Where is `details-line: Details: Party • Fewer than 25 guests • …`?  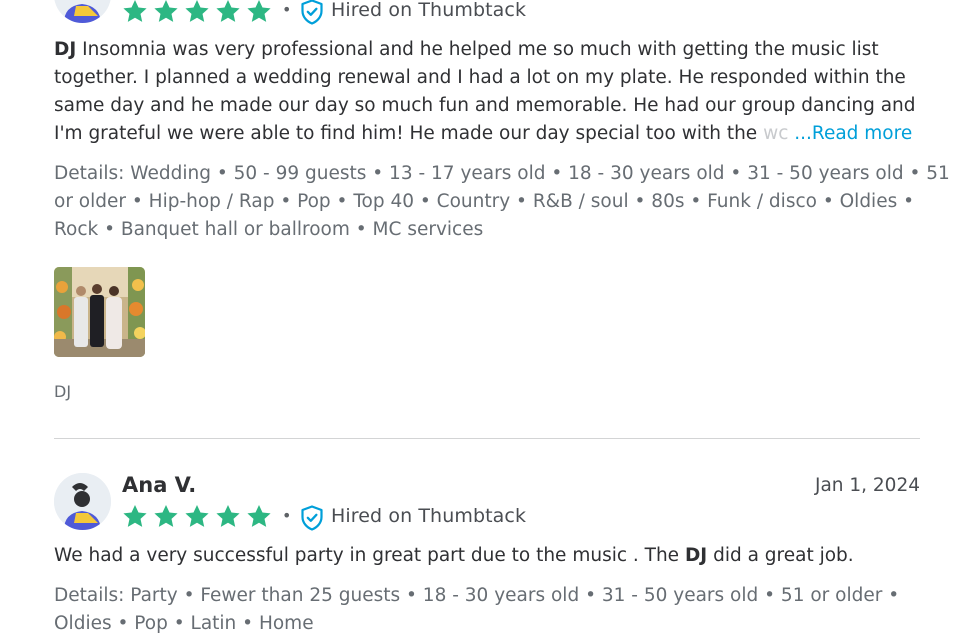 details-line: Details: Party • Fewer than 25 guests • … is located at coordinates (477, 595).